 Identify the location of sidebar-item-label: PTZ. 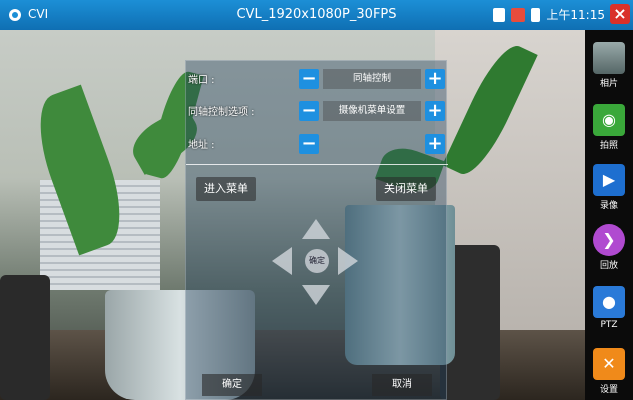
(609, 325).